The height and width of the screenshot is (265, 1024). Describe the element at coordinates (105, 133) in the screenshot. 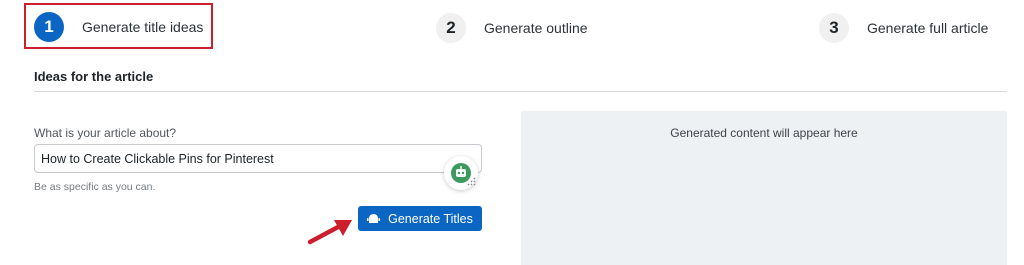

I see `topic-field-label: What is your article about?` at that location.